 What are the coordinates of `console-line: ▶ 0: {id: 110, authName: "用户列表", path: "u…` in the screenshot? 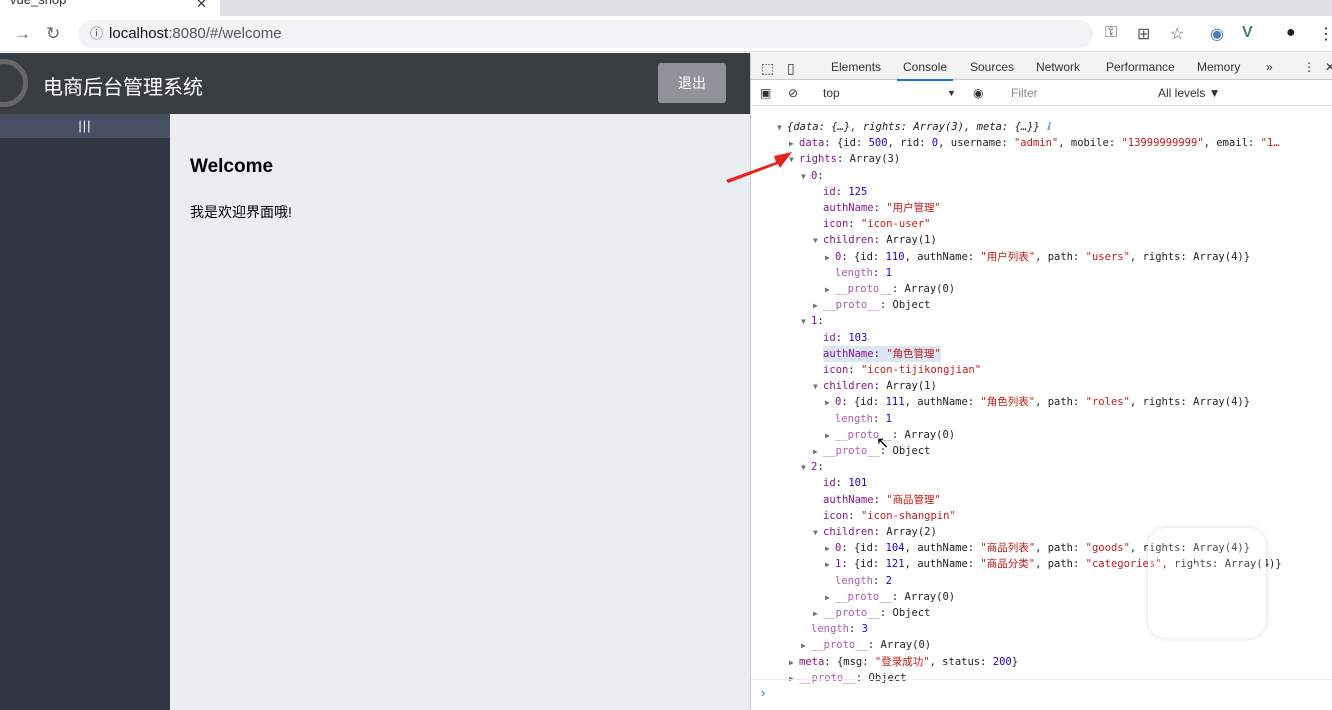 It's located at (1037, 257).